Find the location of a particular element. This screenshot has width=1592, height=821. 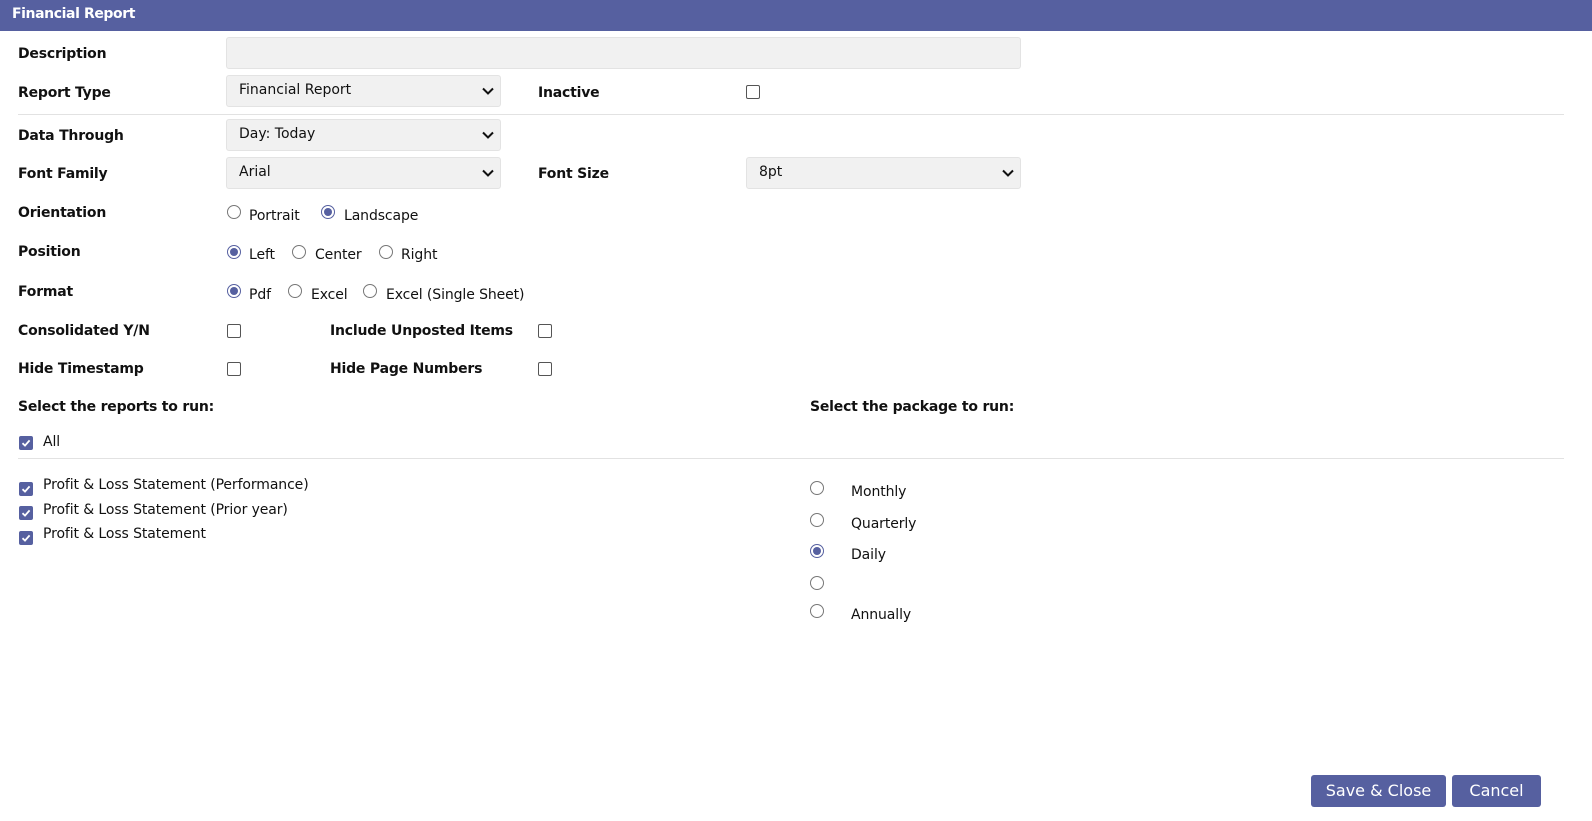

font-size-label: Font Size is located at coordinates (573, 174).